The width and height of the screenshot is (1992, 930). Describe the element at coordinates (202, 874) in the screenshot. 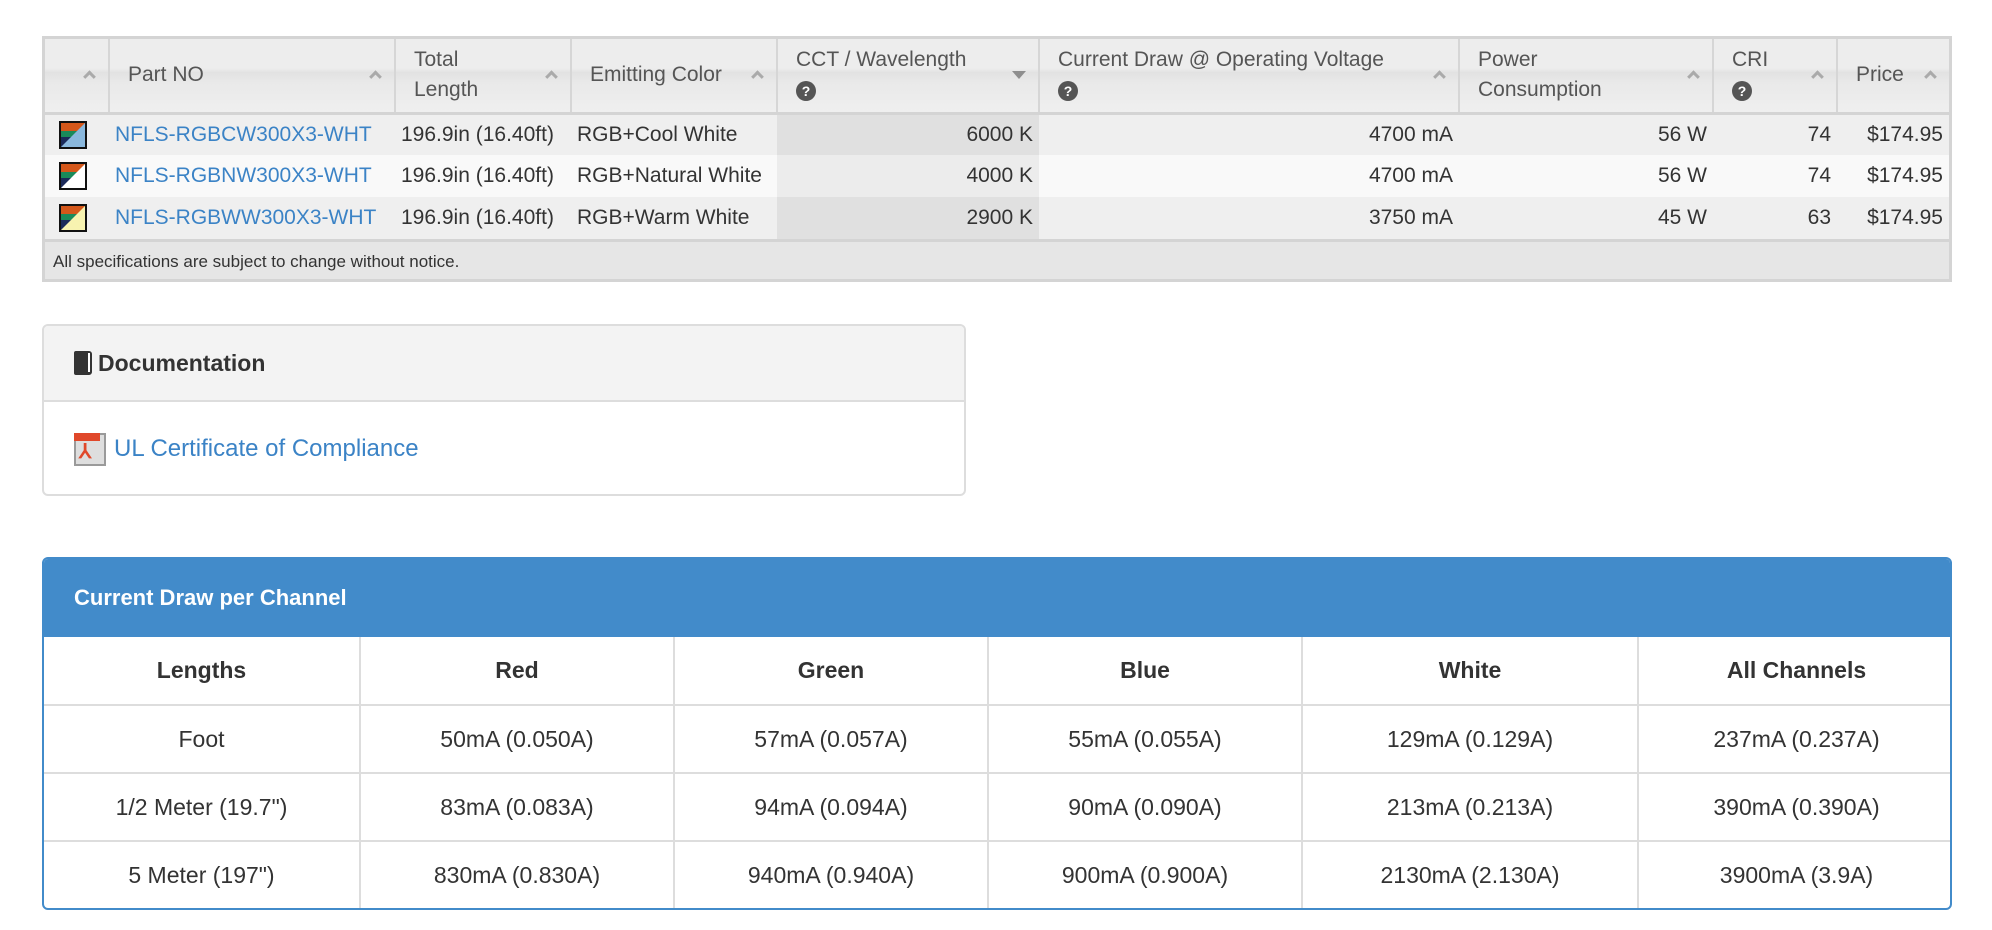

I see `length-cell: 5 Meter (197")` at that location.